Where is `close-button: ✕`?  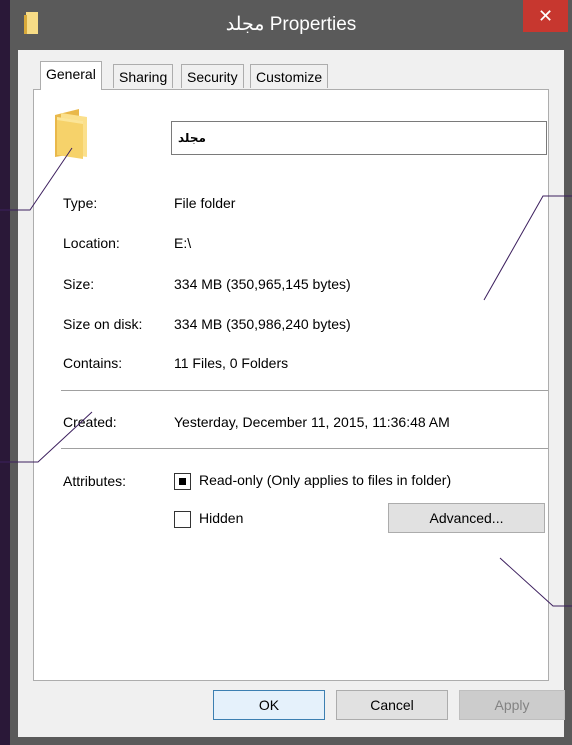 close-button: ✕ is located at coordinates (545, 16).